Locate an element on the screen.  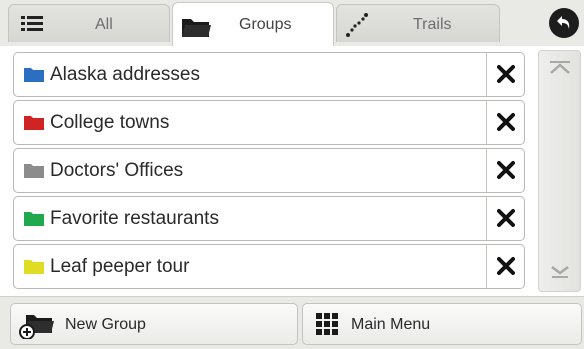
group-name: Alaska addresses is located at coordinates (252, 74).